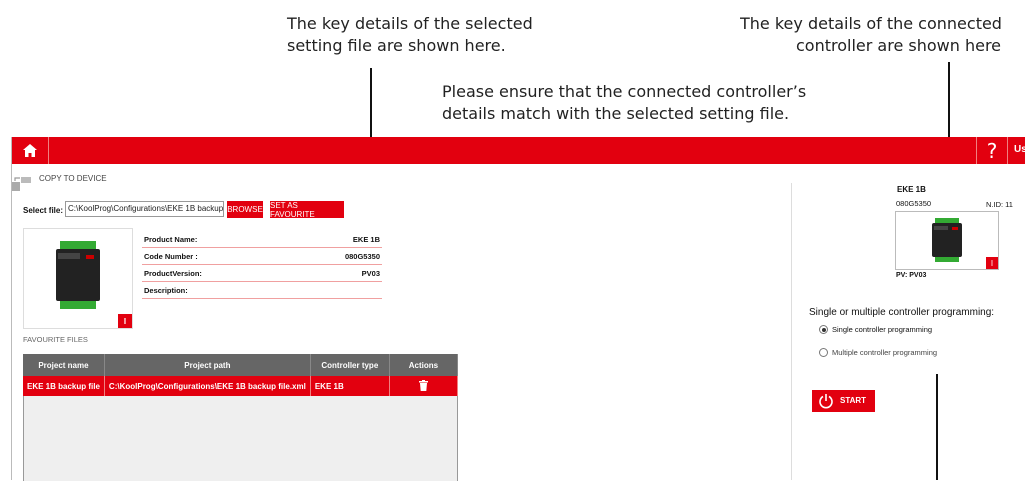  I want to click on row-project-name: EKE 1B backup file, so click(64, 386).